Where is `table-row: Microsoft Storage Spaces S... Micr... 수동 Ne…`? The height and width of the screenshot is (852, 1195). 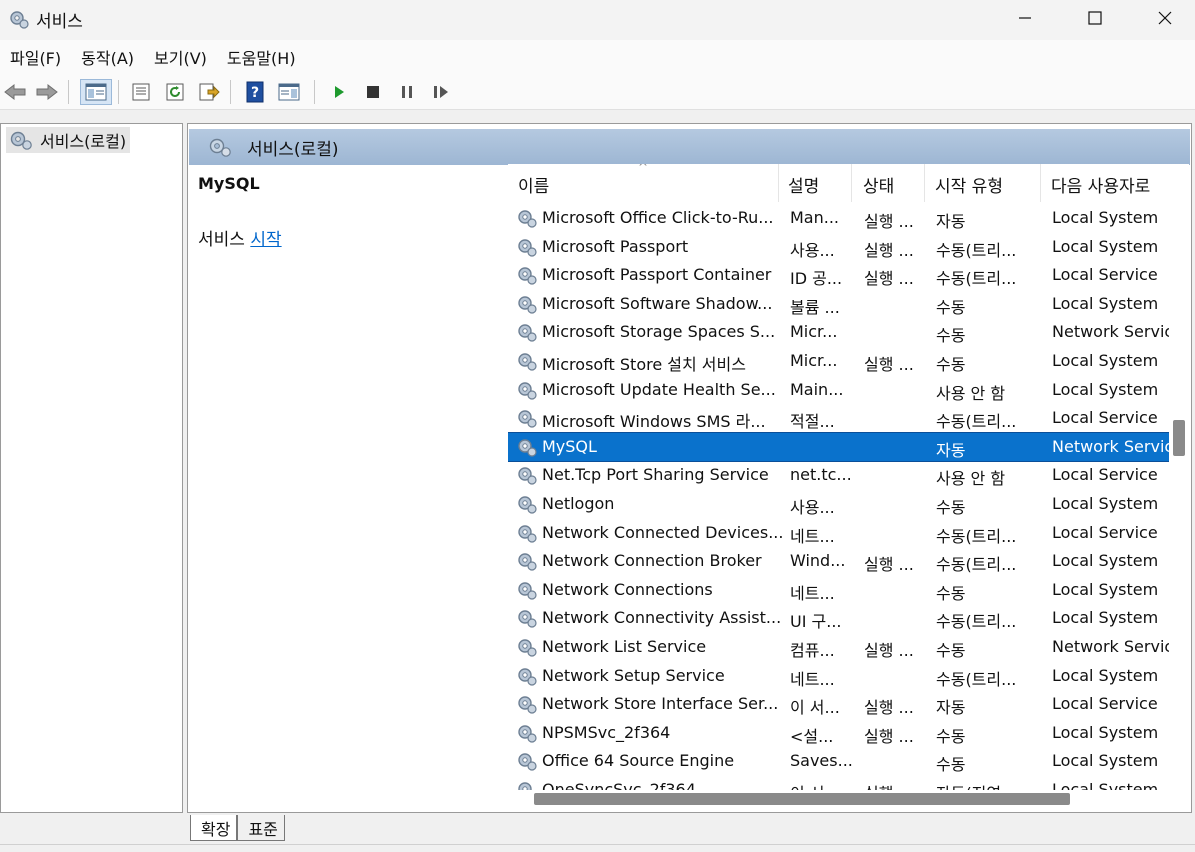 table-row: Microsoft Storage Spaces S... Micr... 수동 Ne… is located at coordinates (838, 332).